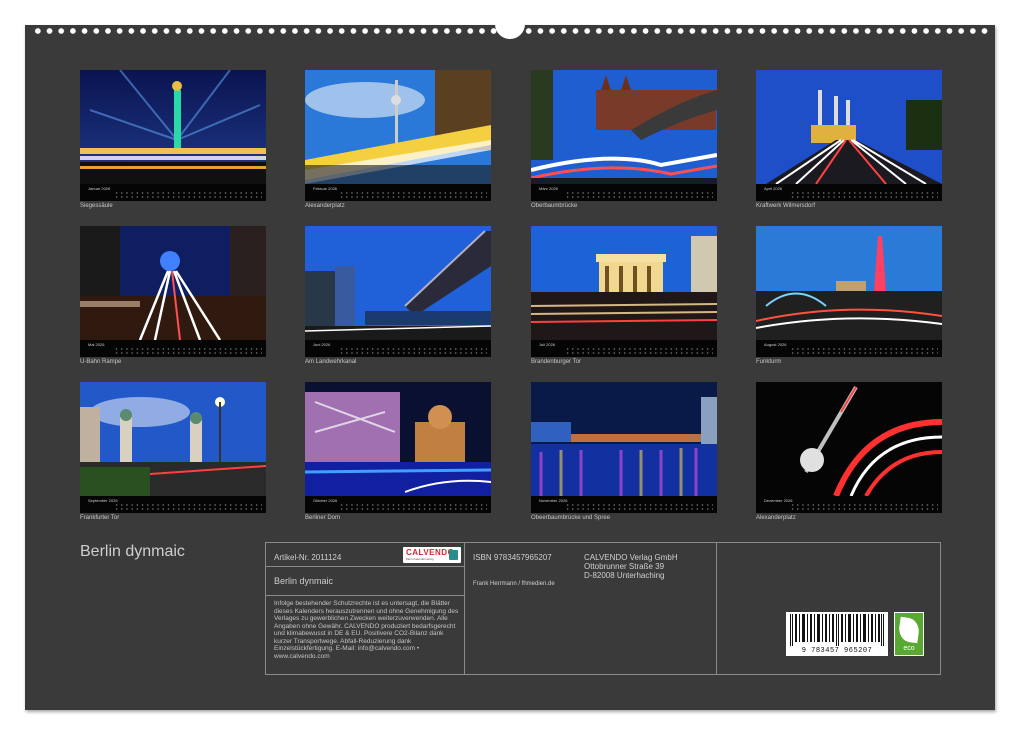  I want to click on month-thumbnail: April 2026 Kraftwerk Wilmersdorf, so click(849, 142).